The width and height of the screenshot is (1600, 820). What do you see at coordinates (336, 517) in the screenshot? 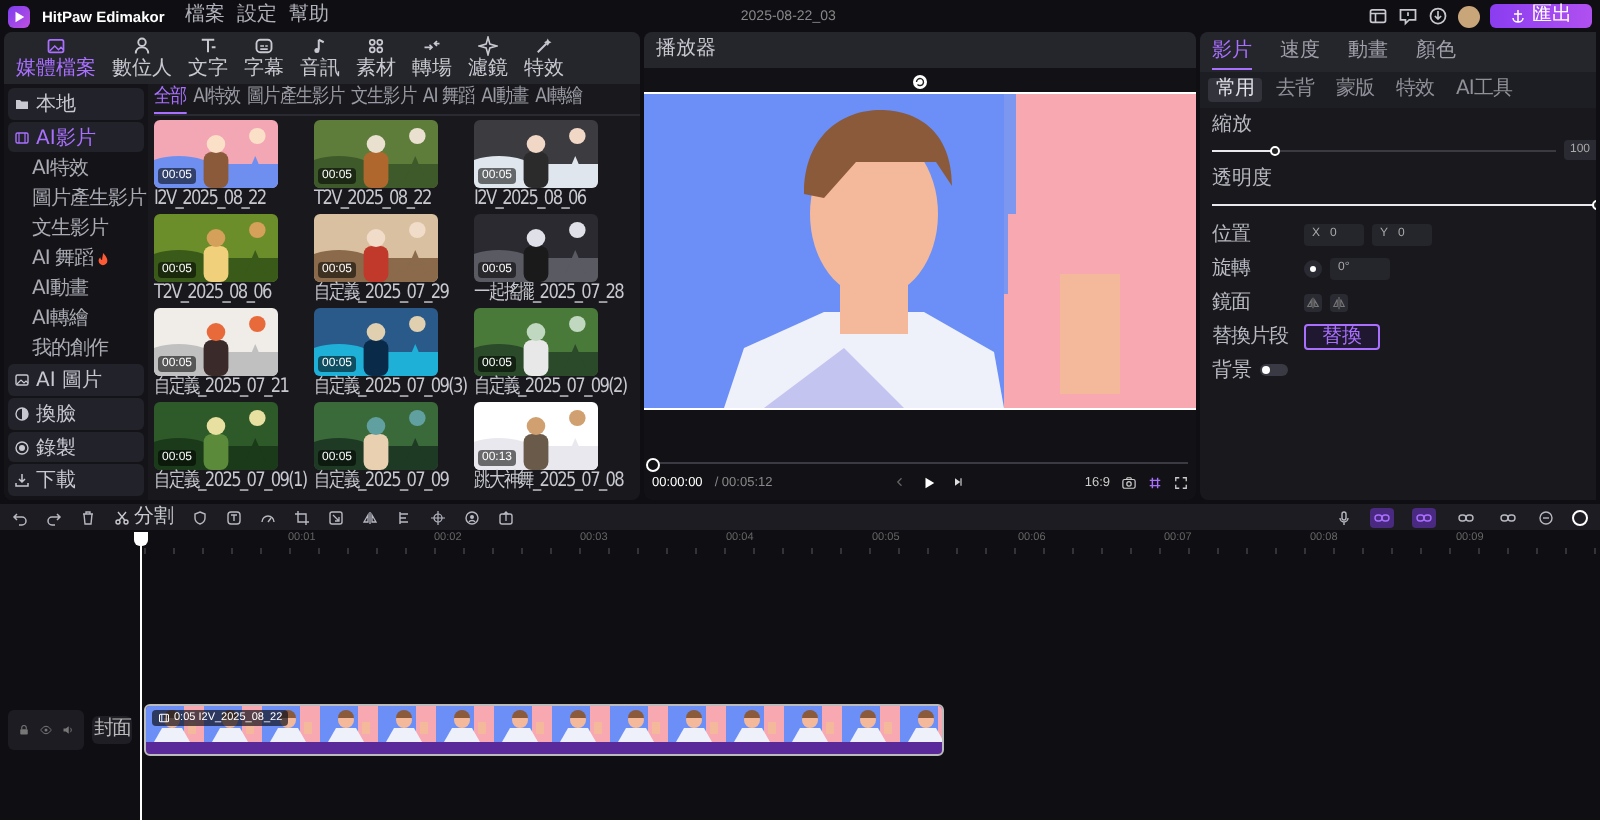
I see `square-arrow-icon` at bounding box center [336, 517].